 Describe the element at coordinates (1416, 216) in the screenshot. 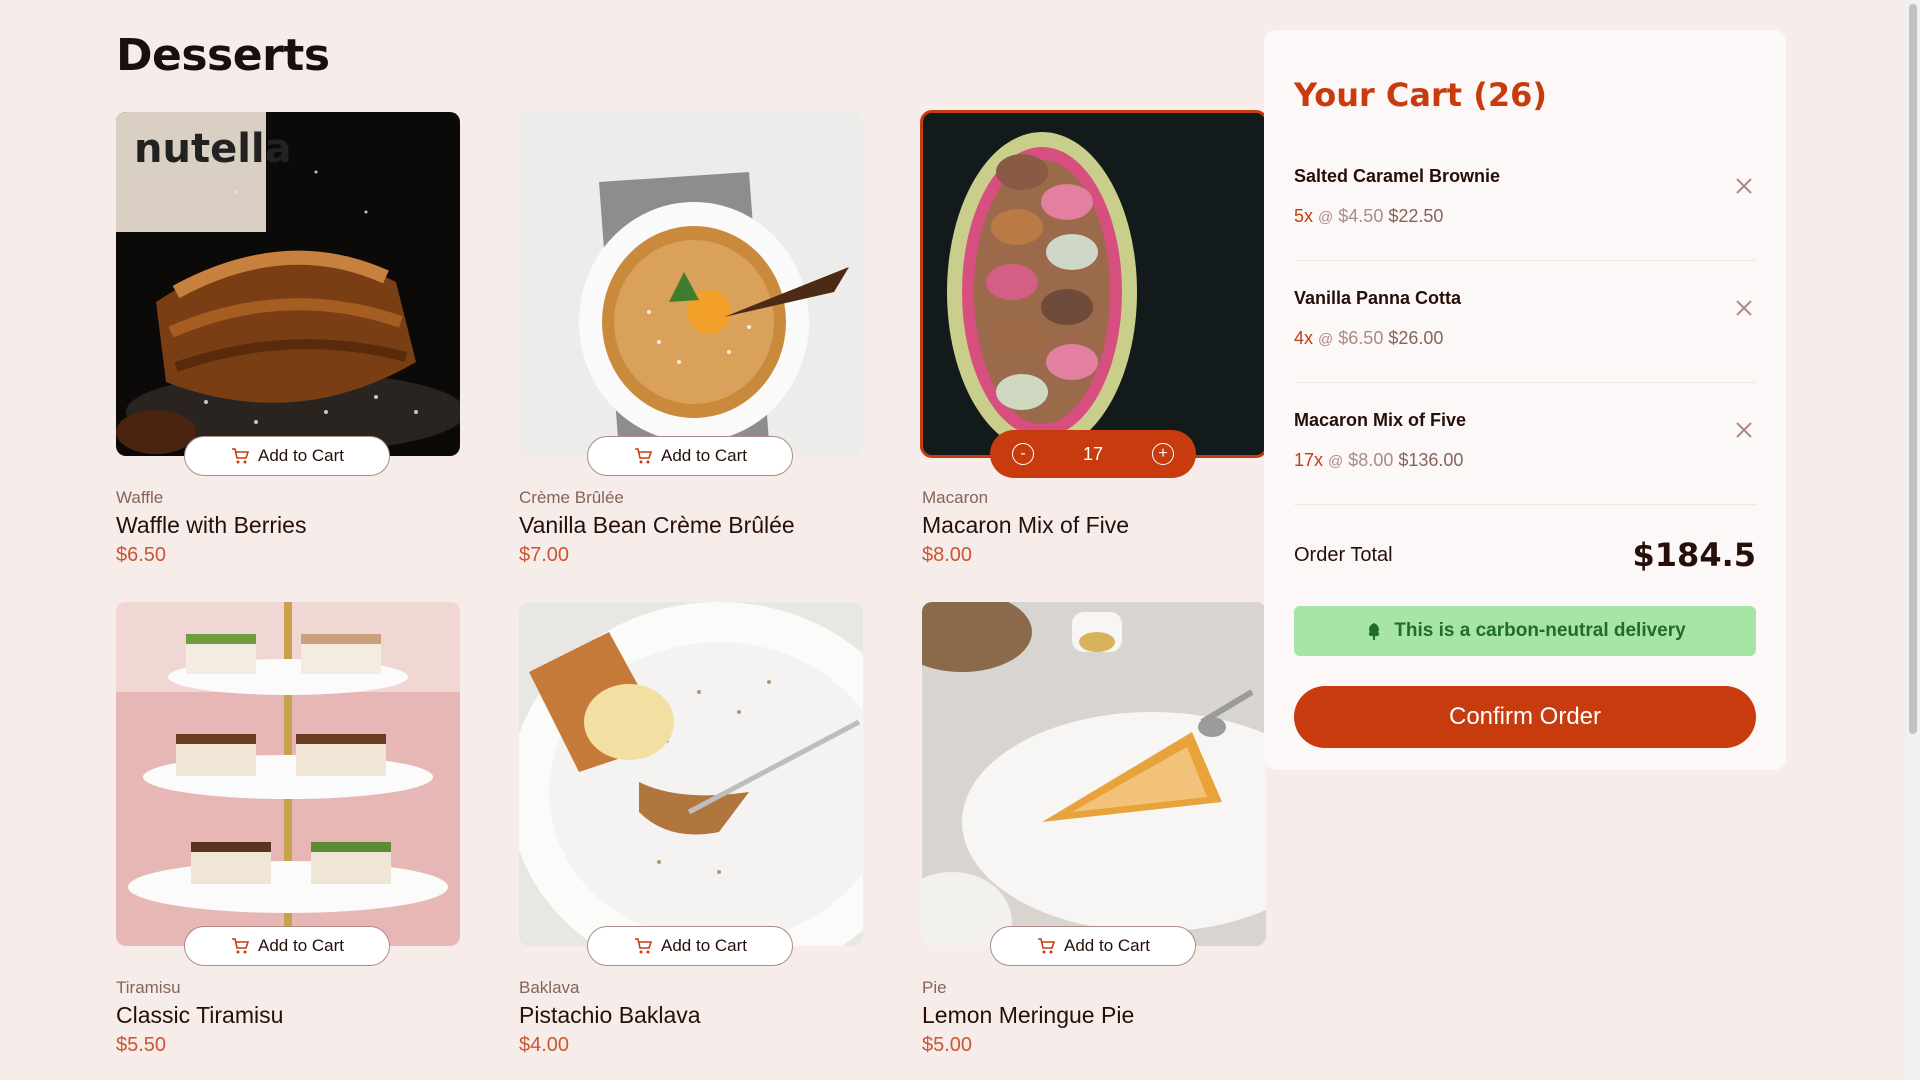

I see `cart-item-line-total: $22.50` at that location.